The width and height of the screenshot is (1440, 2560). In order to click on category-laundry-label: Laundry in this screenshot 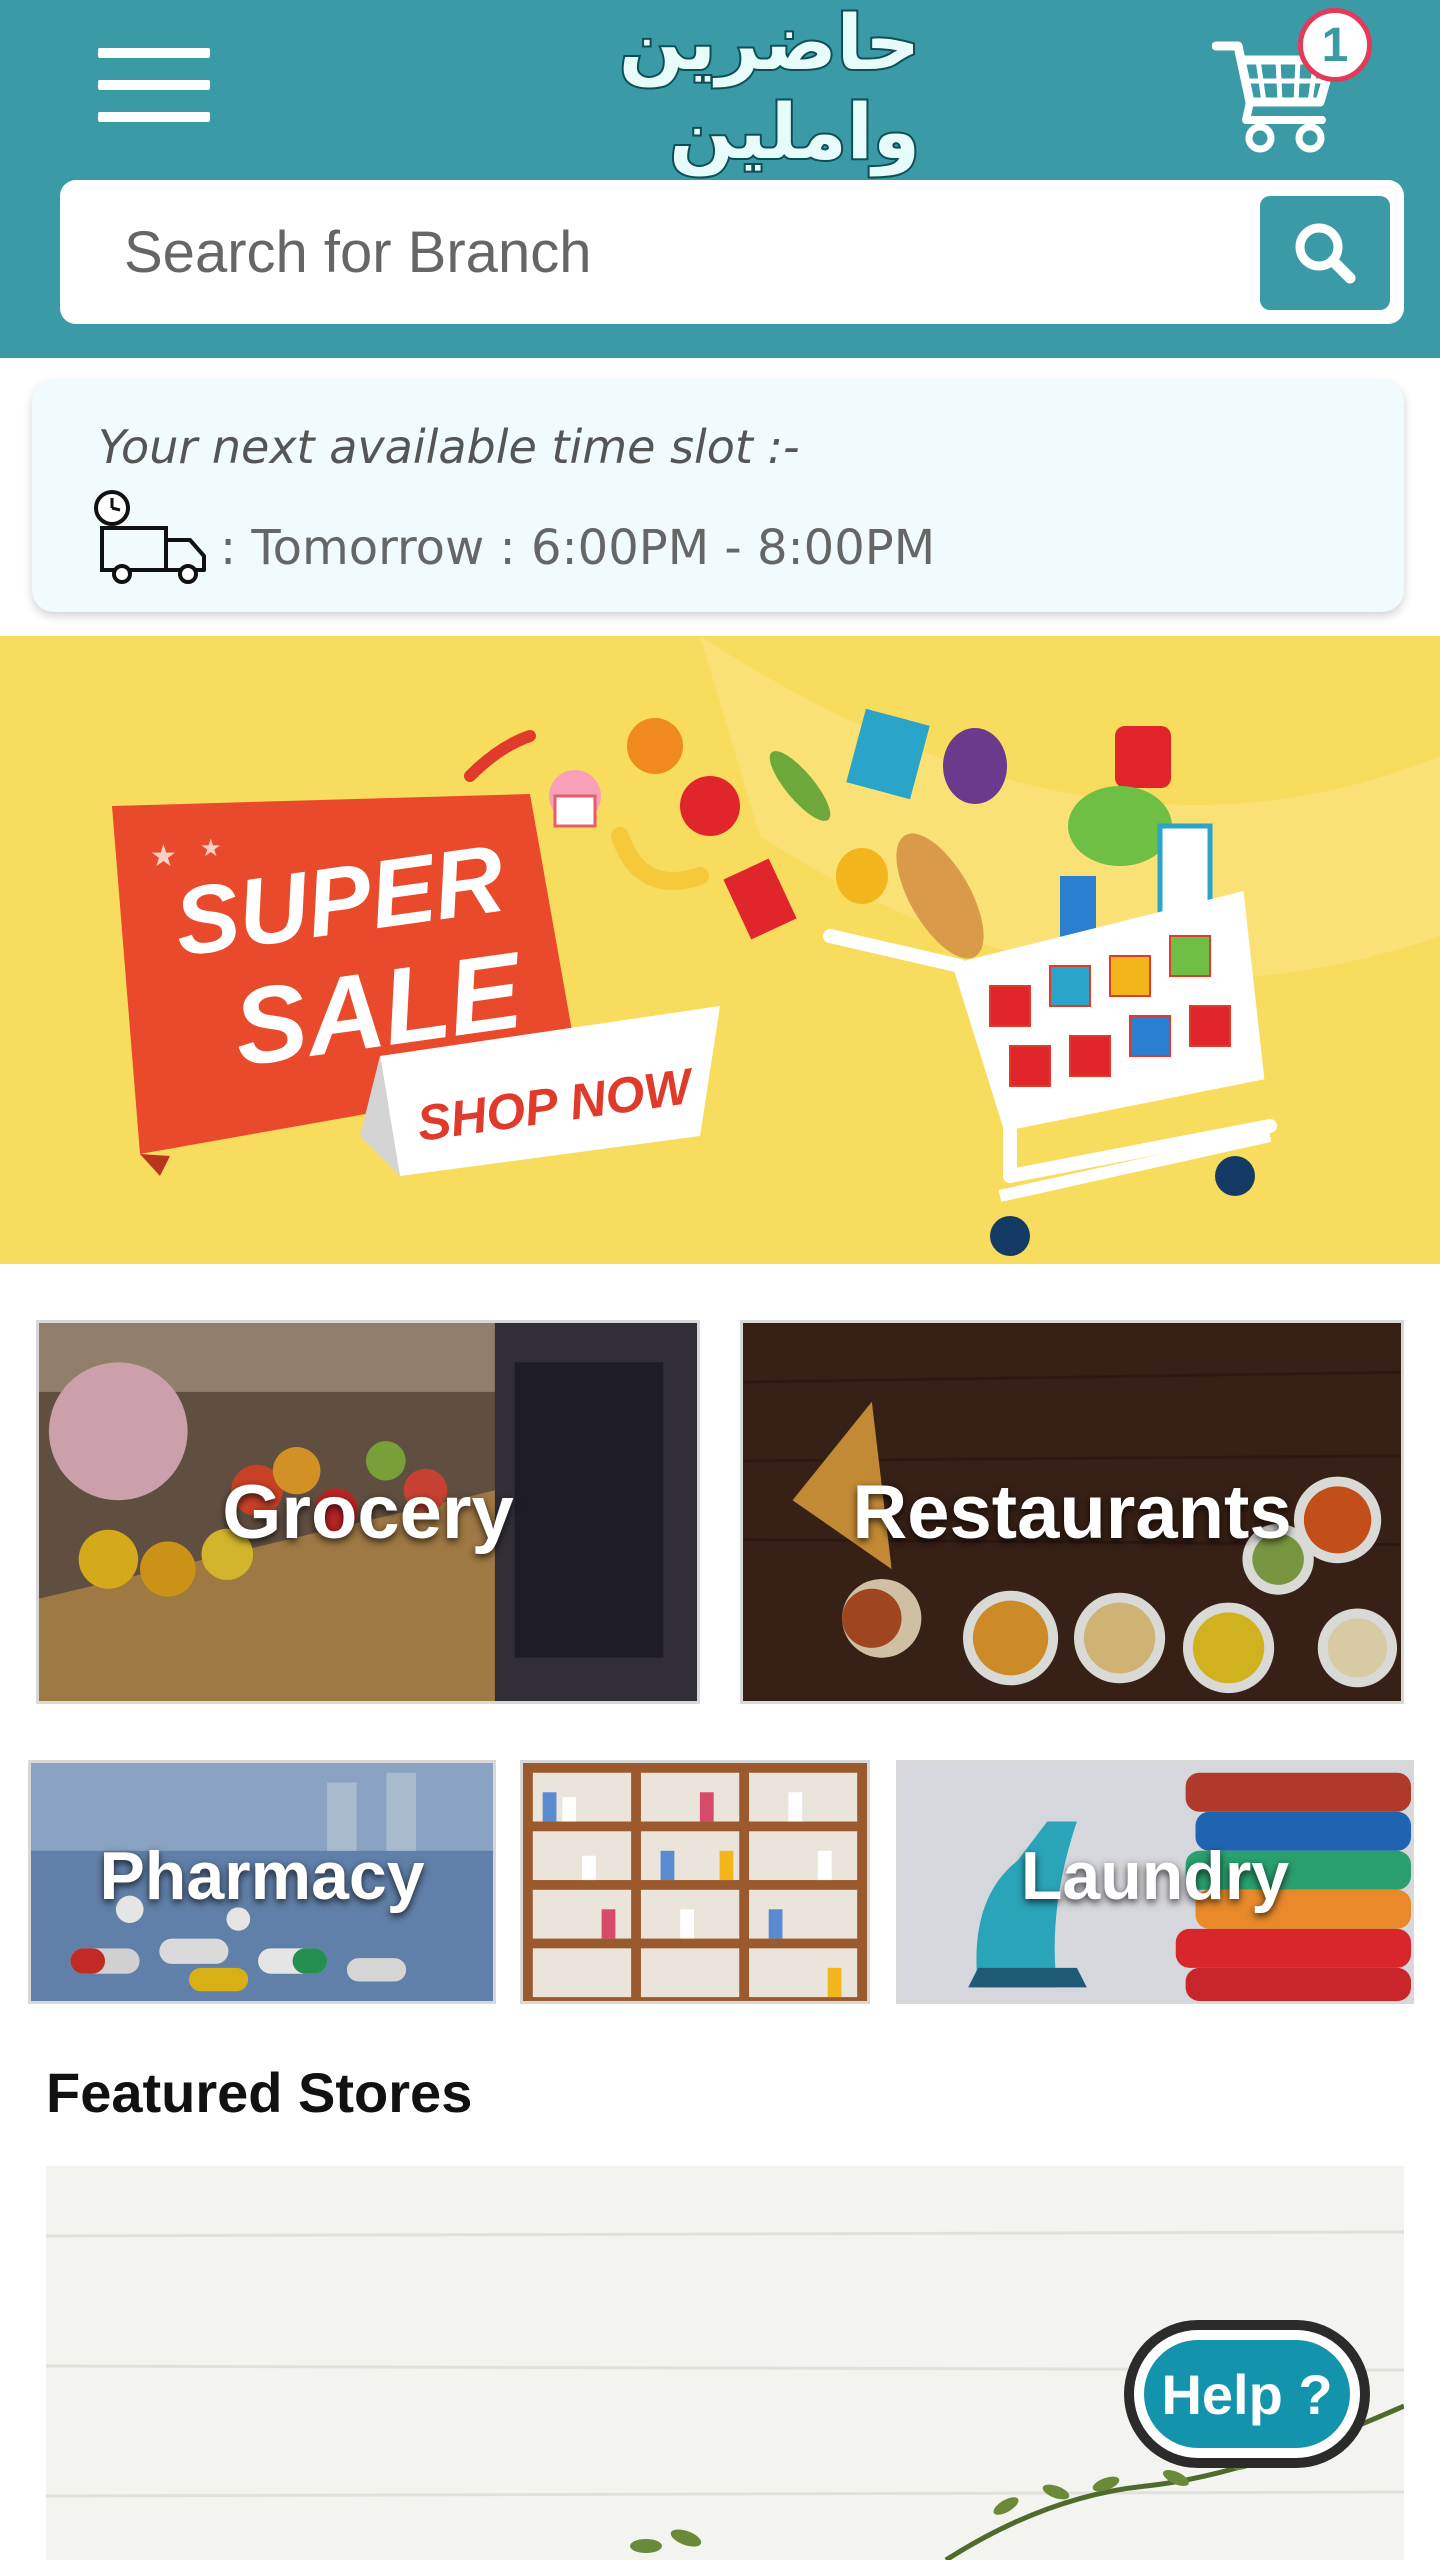, I will do `click(1155, 1876)`.